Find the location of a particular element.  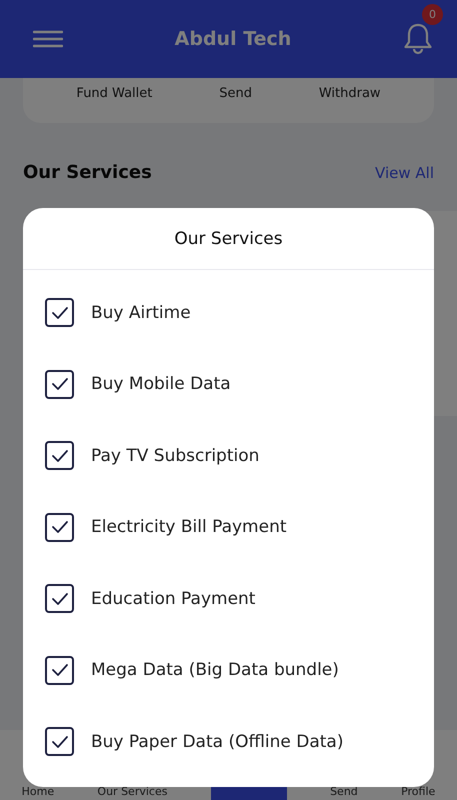

nav-tab: Send is located at coordinates (344, 791).